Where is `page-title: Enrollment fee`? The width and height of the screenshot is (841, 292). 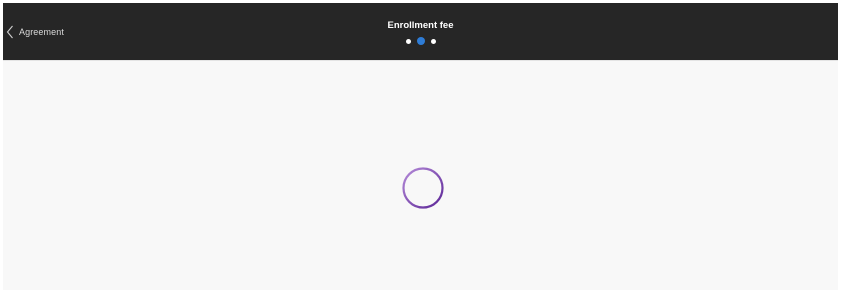 page-title: Enrollment fee is located at coordinates (420, 25).